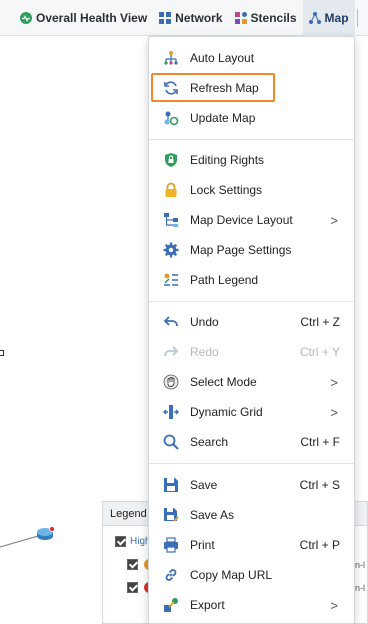  I want to click on menu-item-shortcut: Ctrl + F, so click(320, 442).